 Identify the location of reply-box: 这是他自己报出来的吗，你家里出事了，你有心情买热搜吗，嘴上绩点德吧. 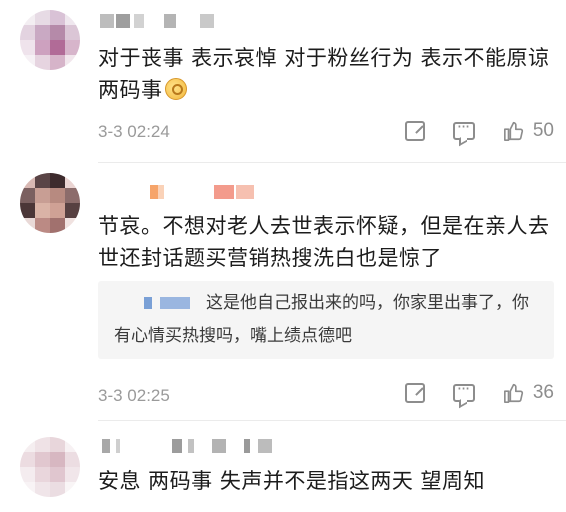
(326, 320).